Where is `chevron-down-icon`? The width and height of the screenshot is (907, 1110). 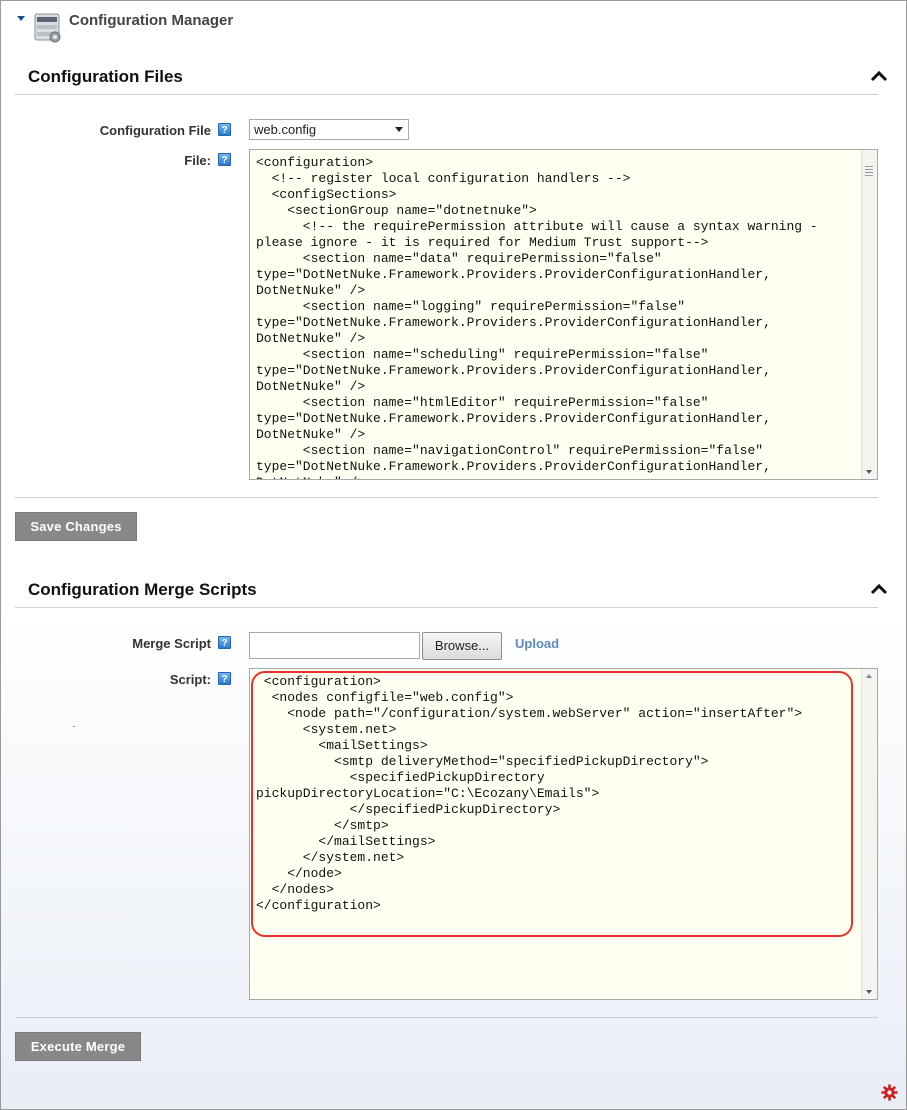
chevron-down-icon is located at coordinates (399, 129).